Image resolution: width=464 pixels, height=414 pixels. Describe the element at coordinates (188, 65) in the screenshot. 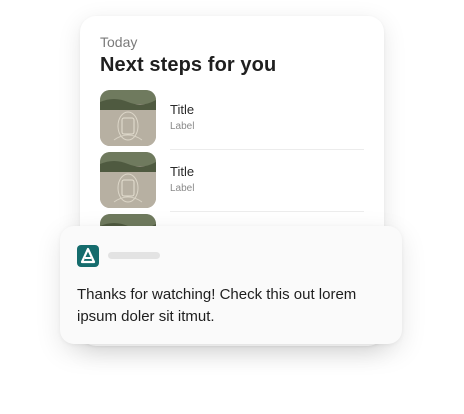

I see `card-headline: Next steps for you` at that location.